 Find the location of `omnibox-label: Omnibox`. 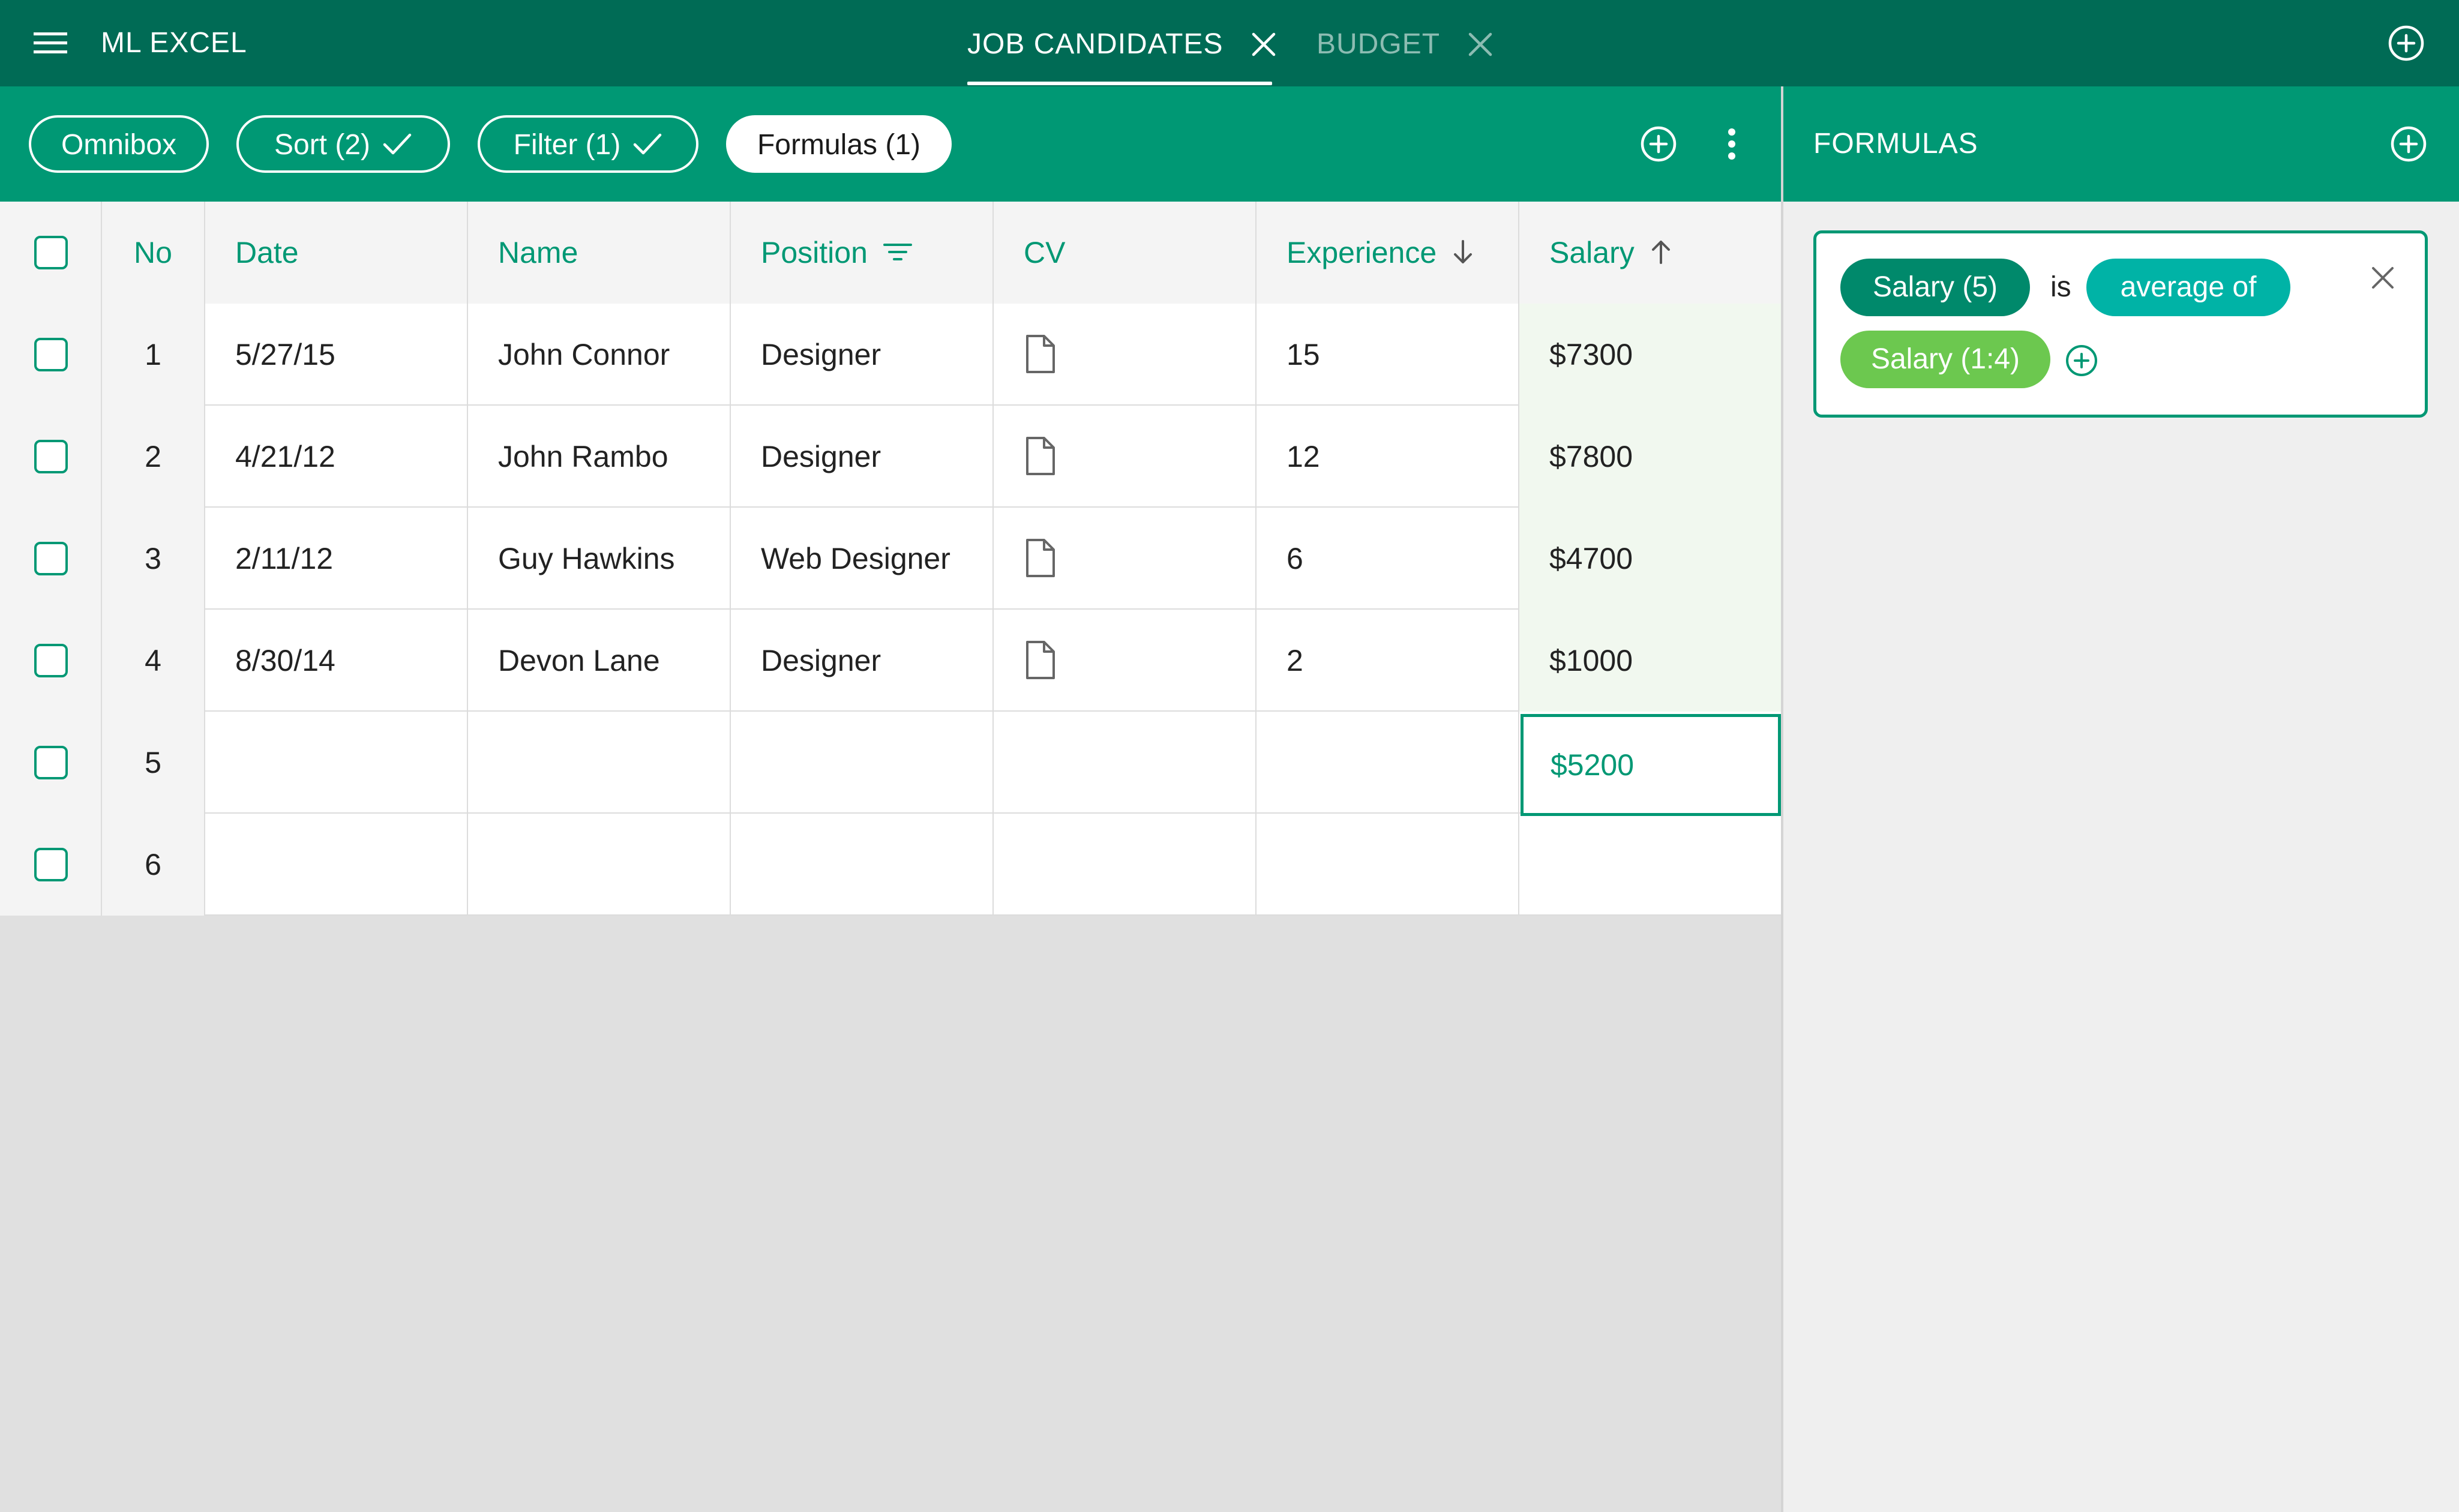

omnibox-label: Omnibox is located at coordinates (119, 145).